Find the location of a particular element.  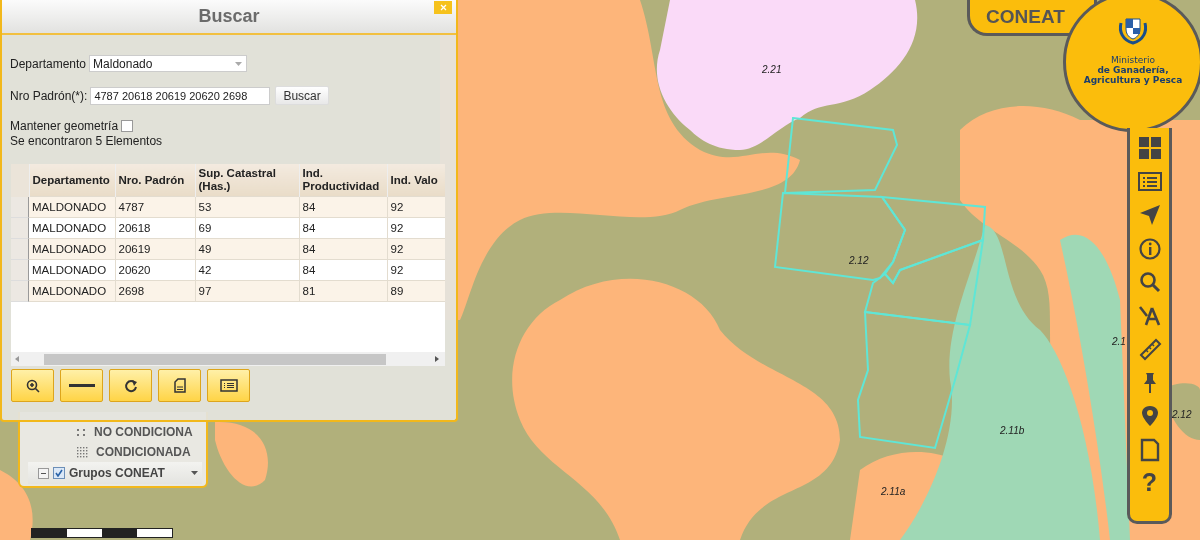

refresh-icon is located at coordinates (130, 385).